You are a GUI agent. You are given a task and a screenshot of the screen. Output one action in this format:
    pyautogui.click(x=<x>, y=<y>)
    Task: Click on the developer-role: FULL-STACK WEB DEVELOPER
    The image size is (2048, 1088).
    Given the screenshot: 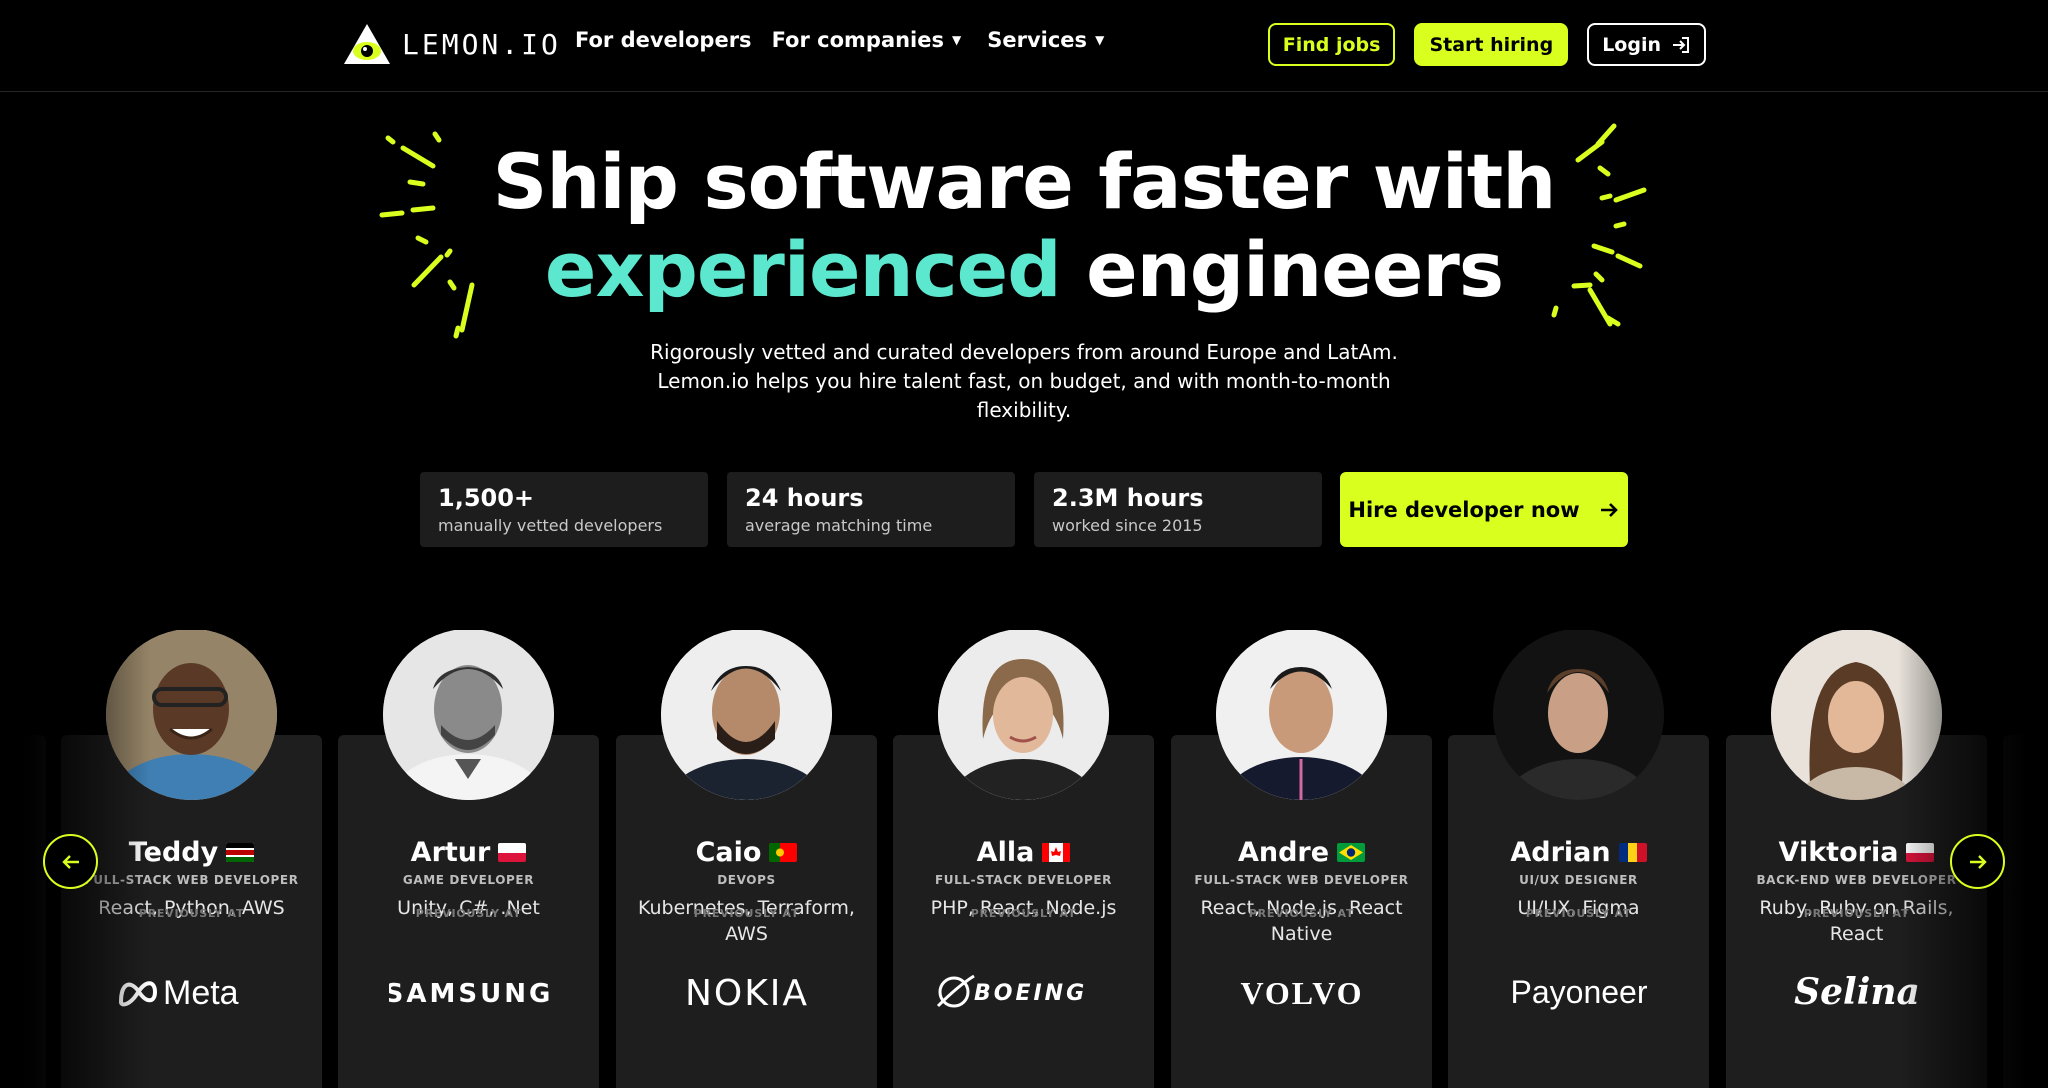 What is the action you would take?
    pyautogui.click(x=1301, y=880)
    